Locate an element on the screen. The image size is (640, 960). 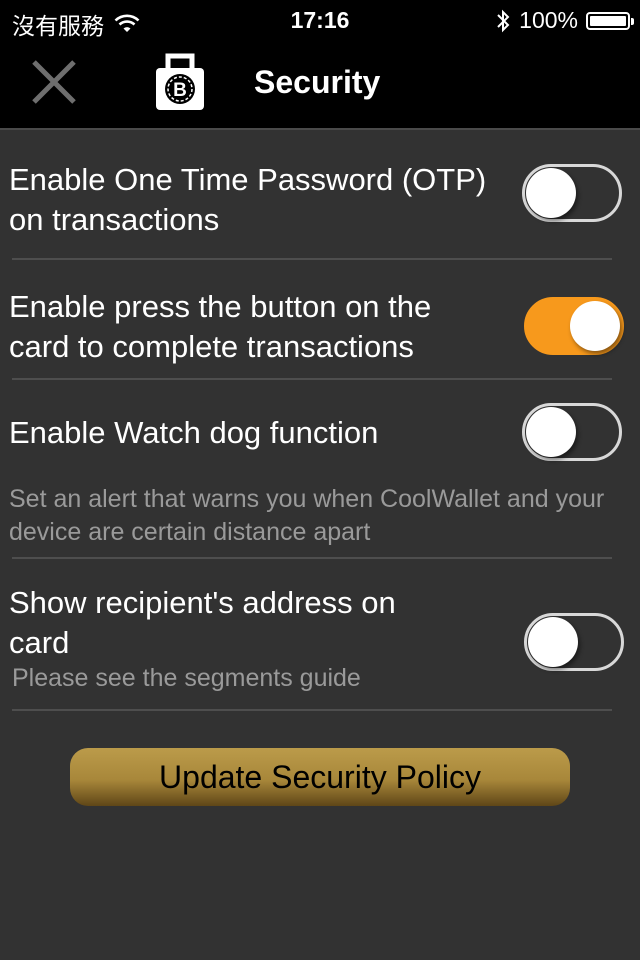
bitcoin-lock-icon: B is located at coordinates (180, 81).